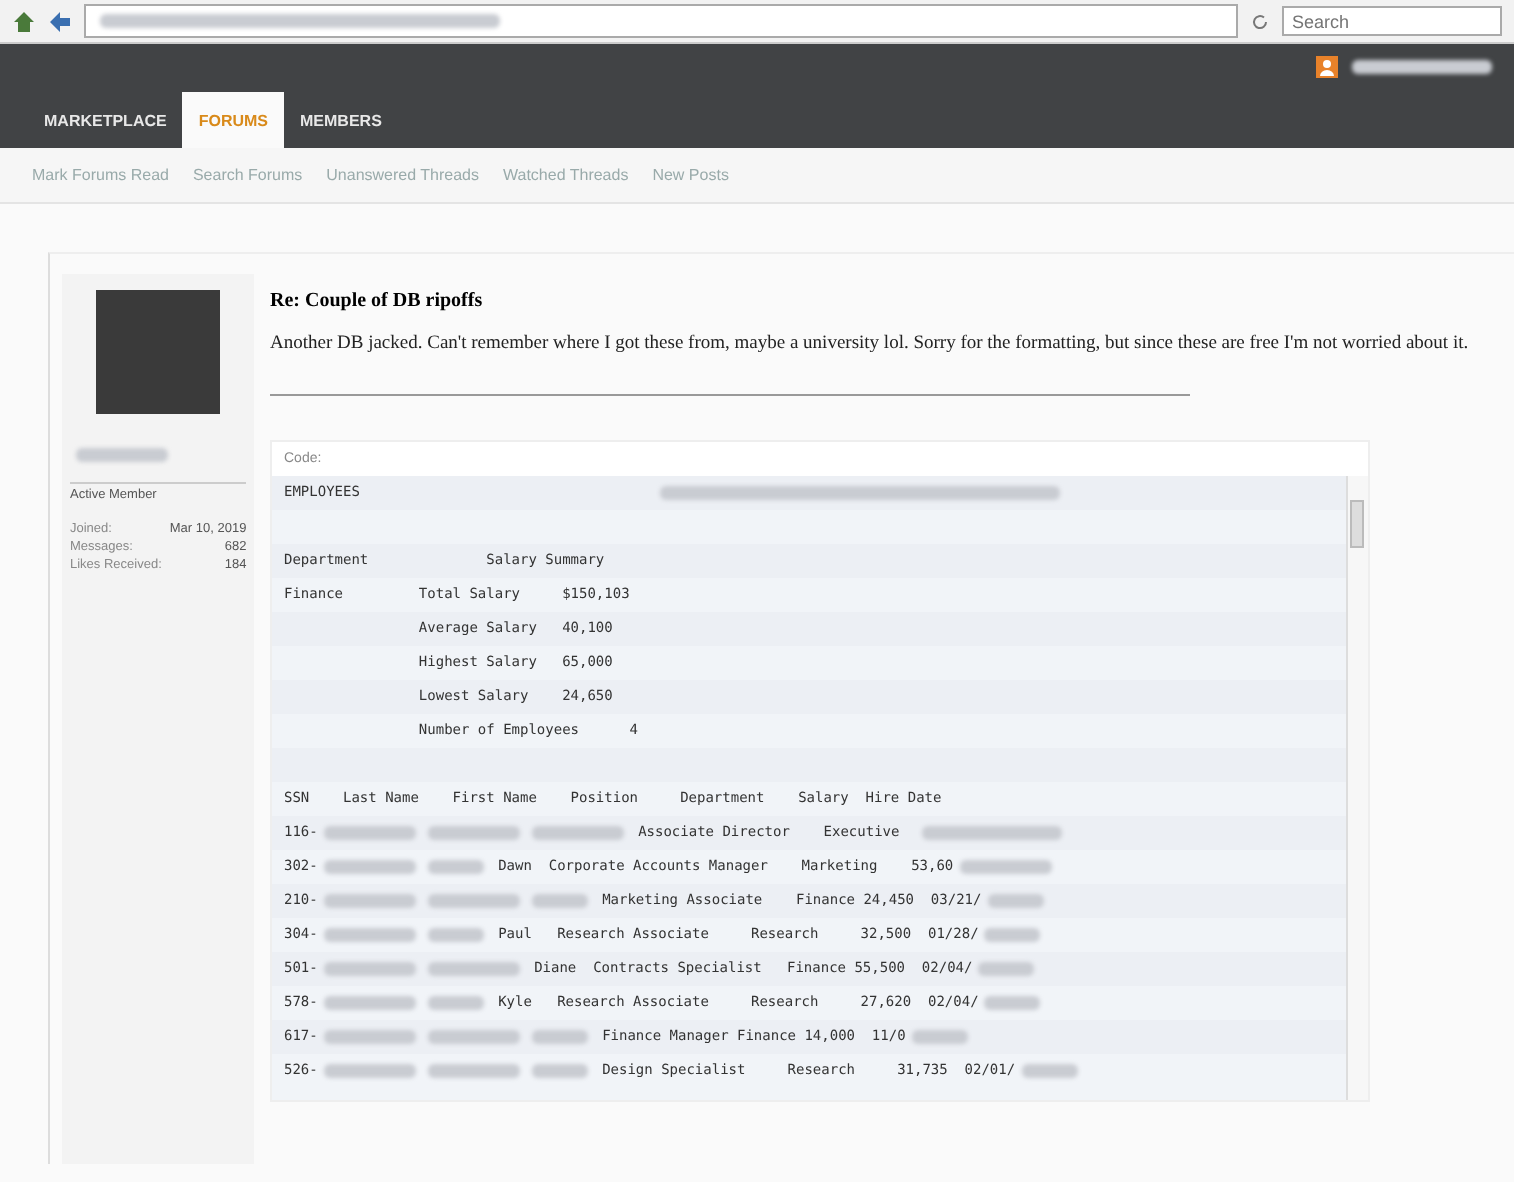  Describe the element at coordinates (1327, 67) in the screenshot. I see `user-icon` at that location.